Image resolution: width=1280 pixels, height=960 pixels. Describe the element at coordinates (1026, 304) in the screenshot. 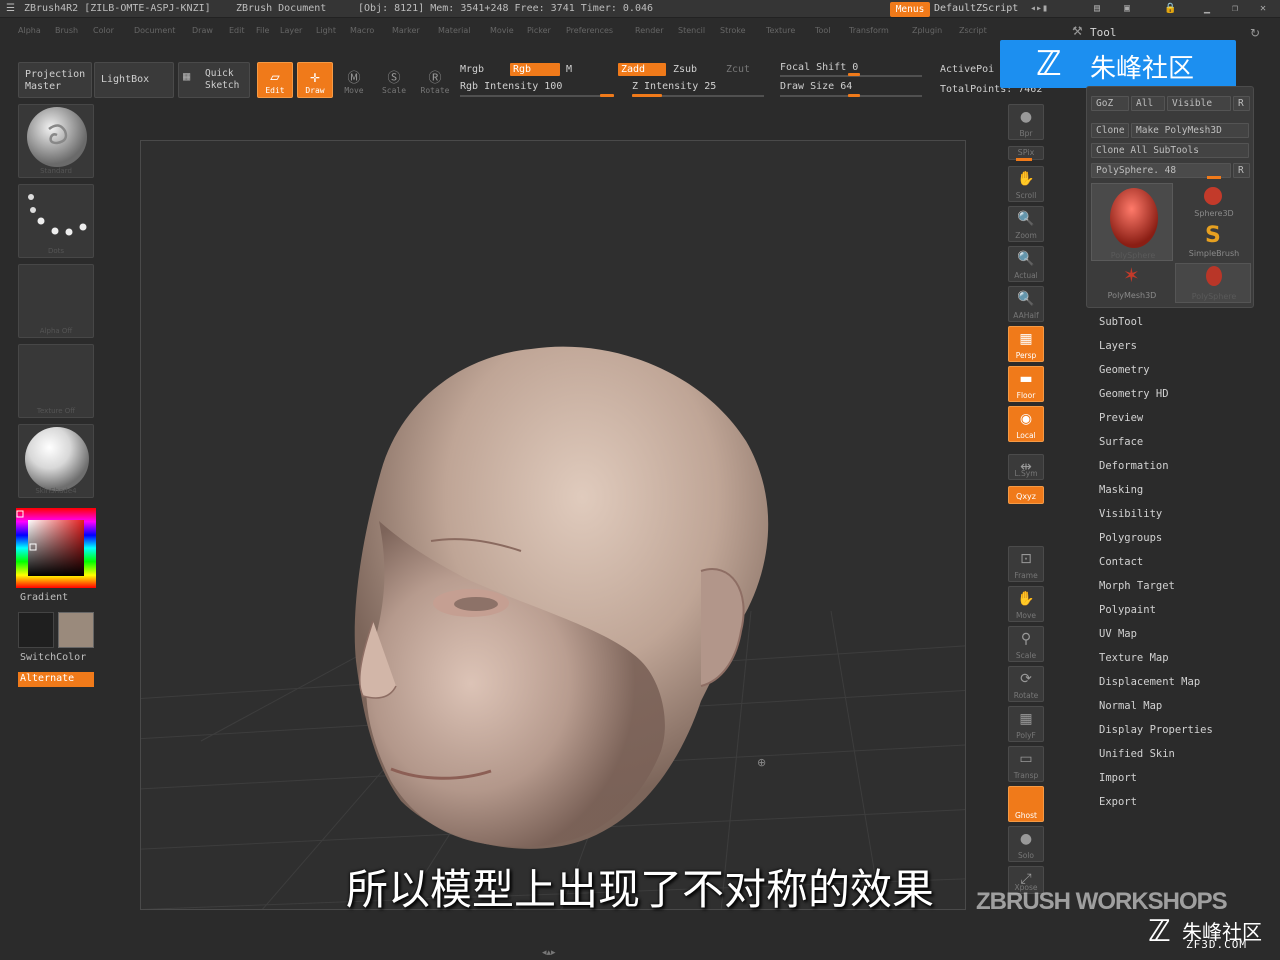

I see `dock-aahalf-button: 🔍 AAHalf` at that location.